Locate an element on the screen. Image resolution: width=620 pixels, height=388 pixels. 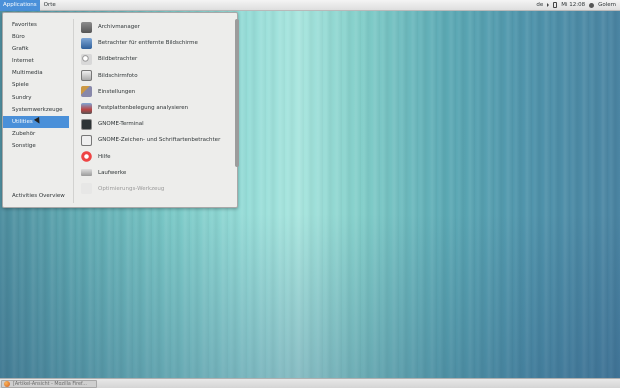
disk-usage-icon is located at coordinates (86, 108).